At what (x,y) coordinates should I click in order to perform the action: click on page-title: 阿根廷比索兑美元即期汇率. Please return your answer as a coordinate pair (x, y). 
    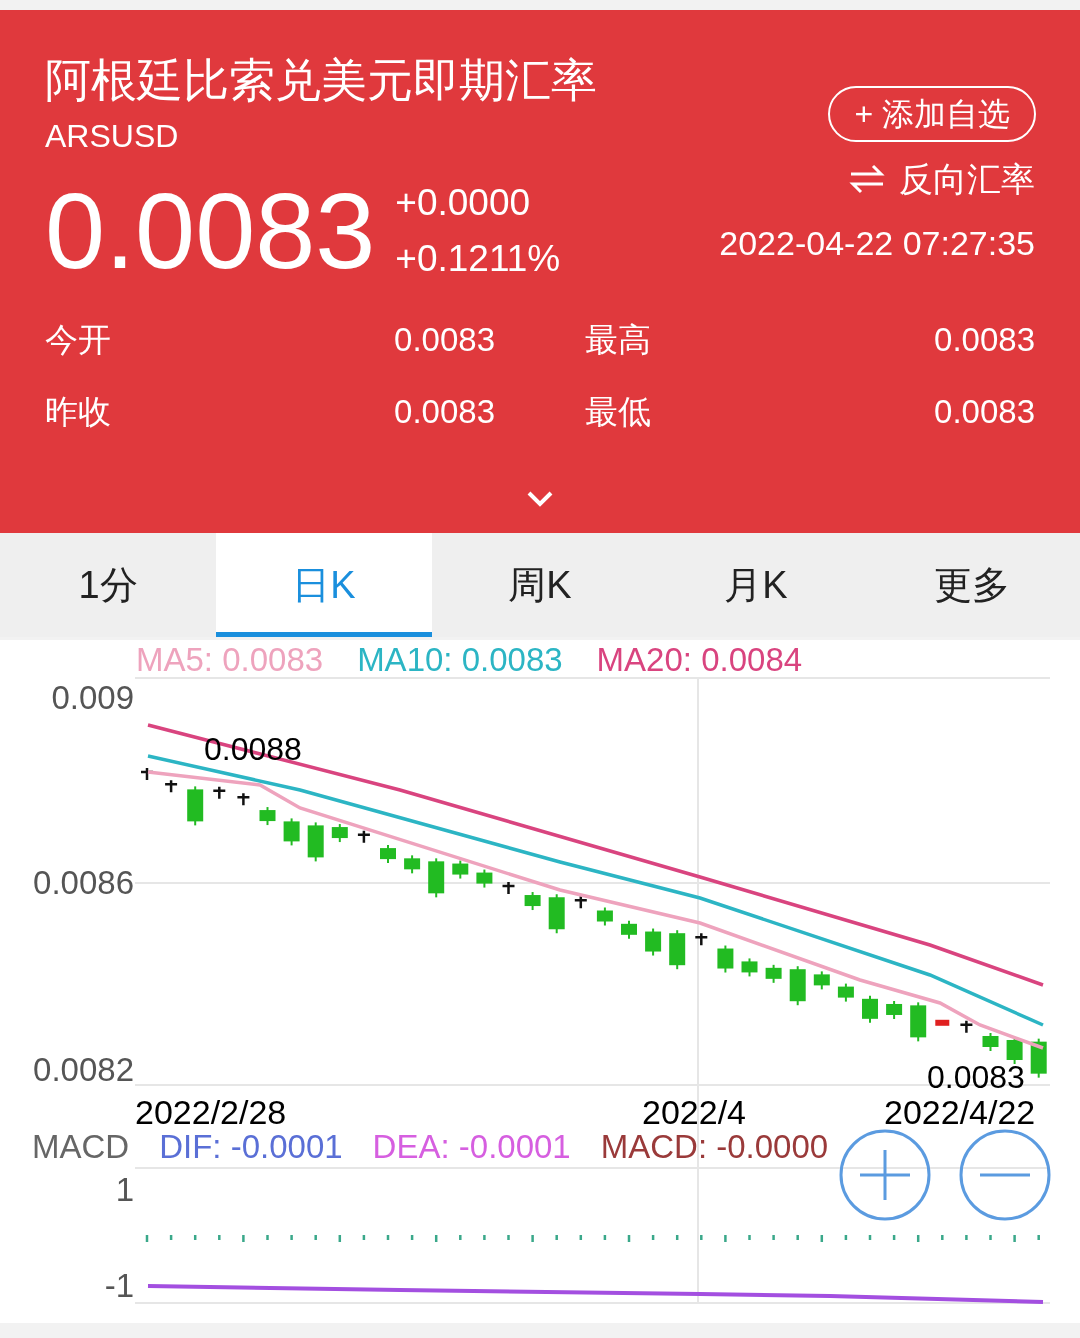
    Looking at the image, I should click on (321, 80).